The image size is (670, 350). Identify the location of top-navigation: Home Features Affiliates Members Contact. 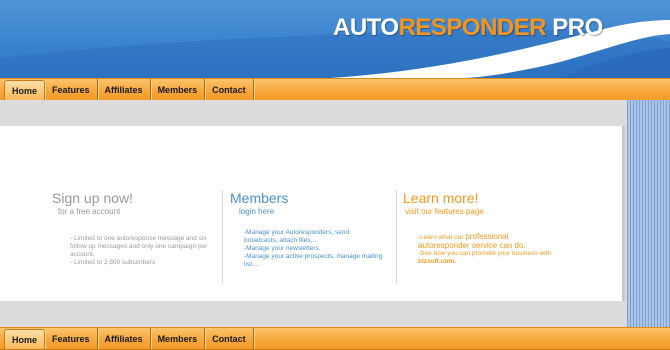
(335, 89).